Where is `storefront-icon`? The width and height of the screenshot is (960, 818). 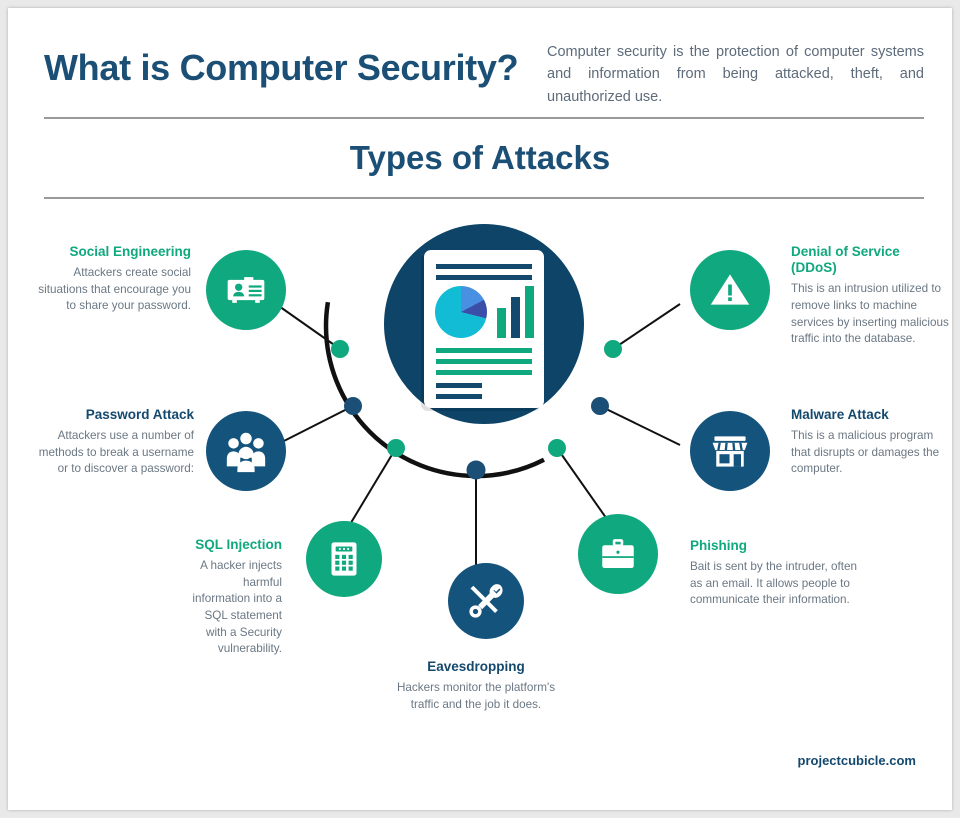
storefront-icon is located at coordinates (730, 451).